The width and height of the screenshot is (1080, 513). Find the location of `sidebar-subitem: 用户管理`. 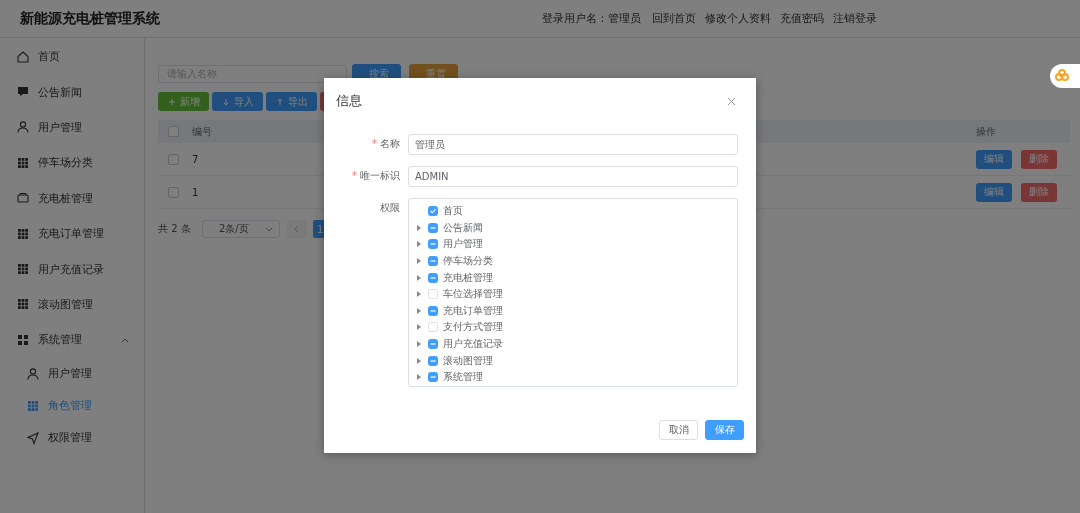

sidebar-subitem: 用户管理 is located at coordinates (72, 373).